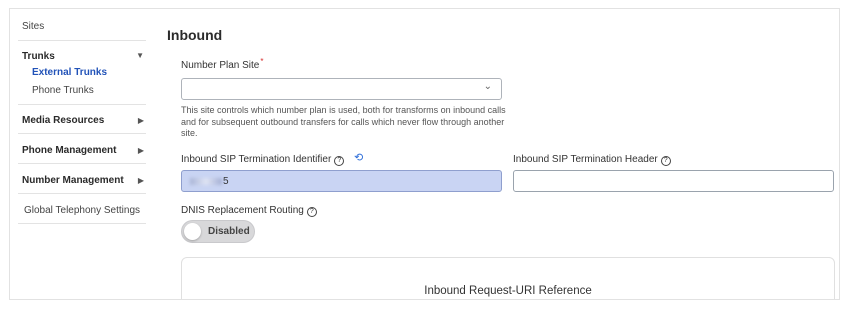 The height and width of the screenshot is (312, 848). Describe the element at coordinates (226, 181) in the screenshot. I see `sip-identifier-value: 5` at that location.